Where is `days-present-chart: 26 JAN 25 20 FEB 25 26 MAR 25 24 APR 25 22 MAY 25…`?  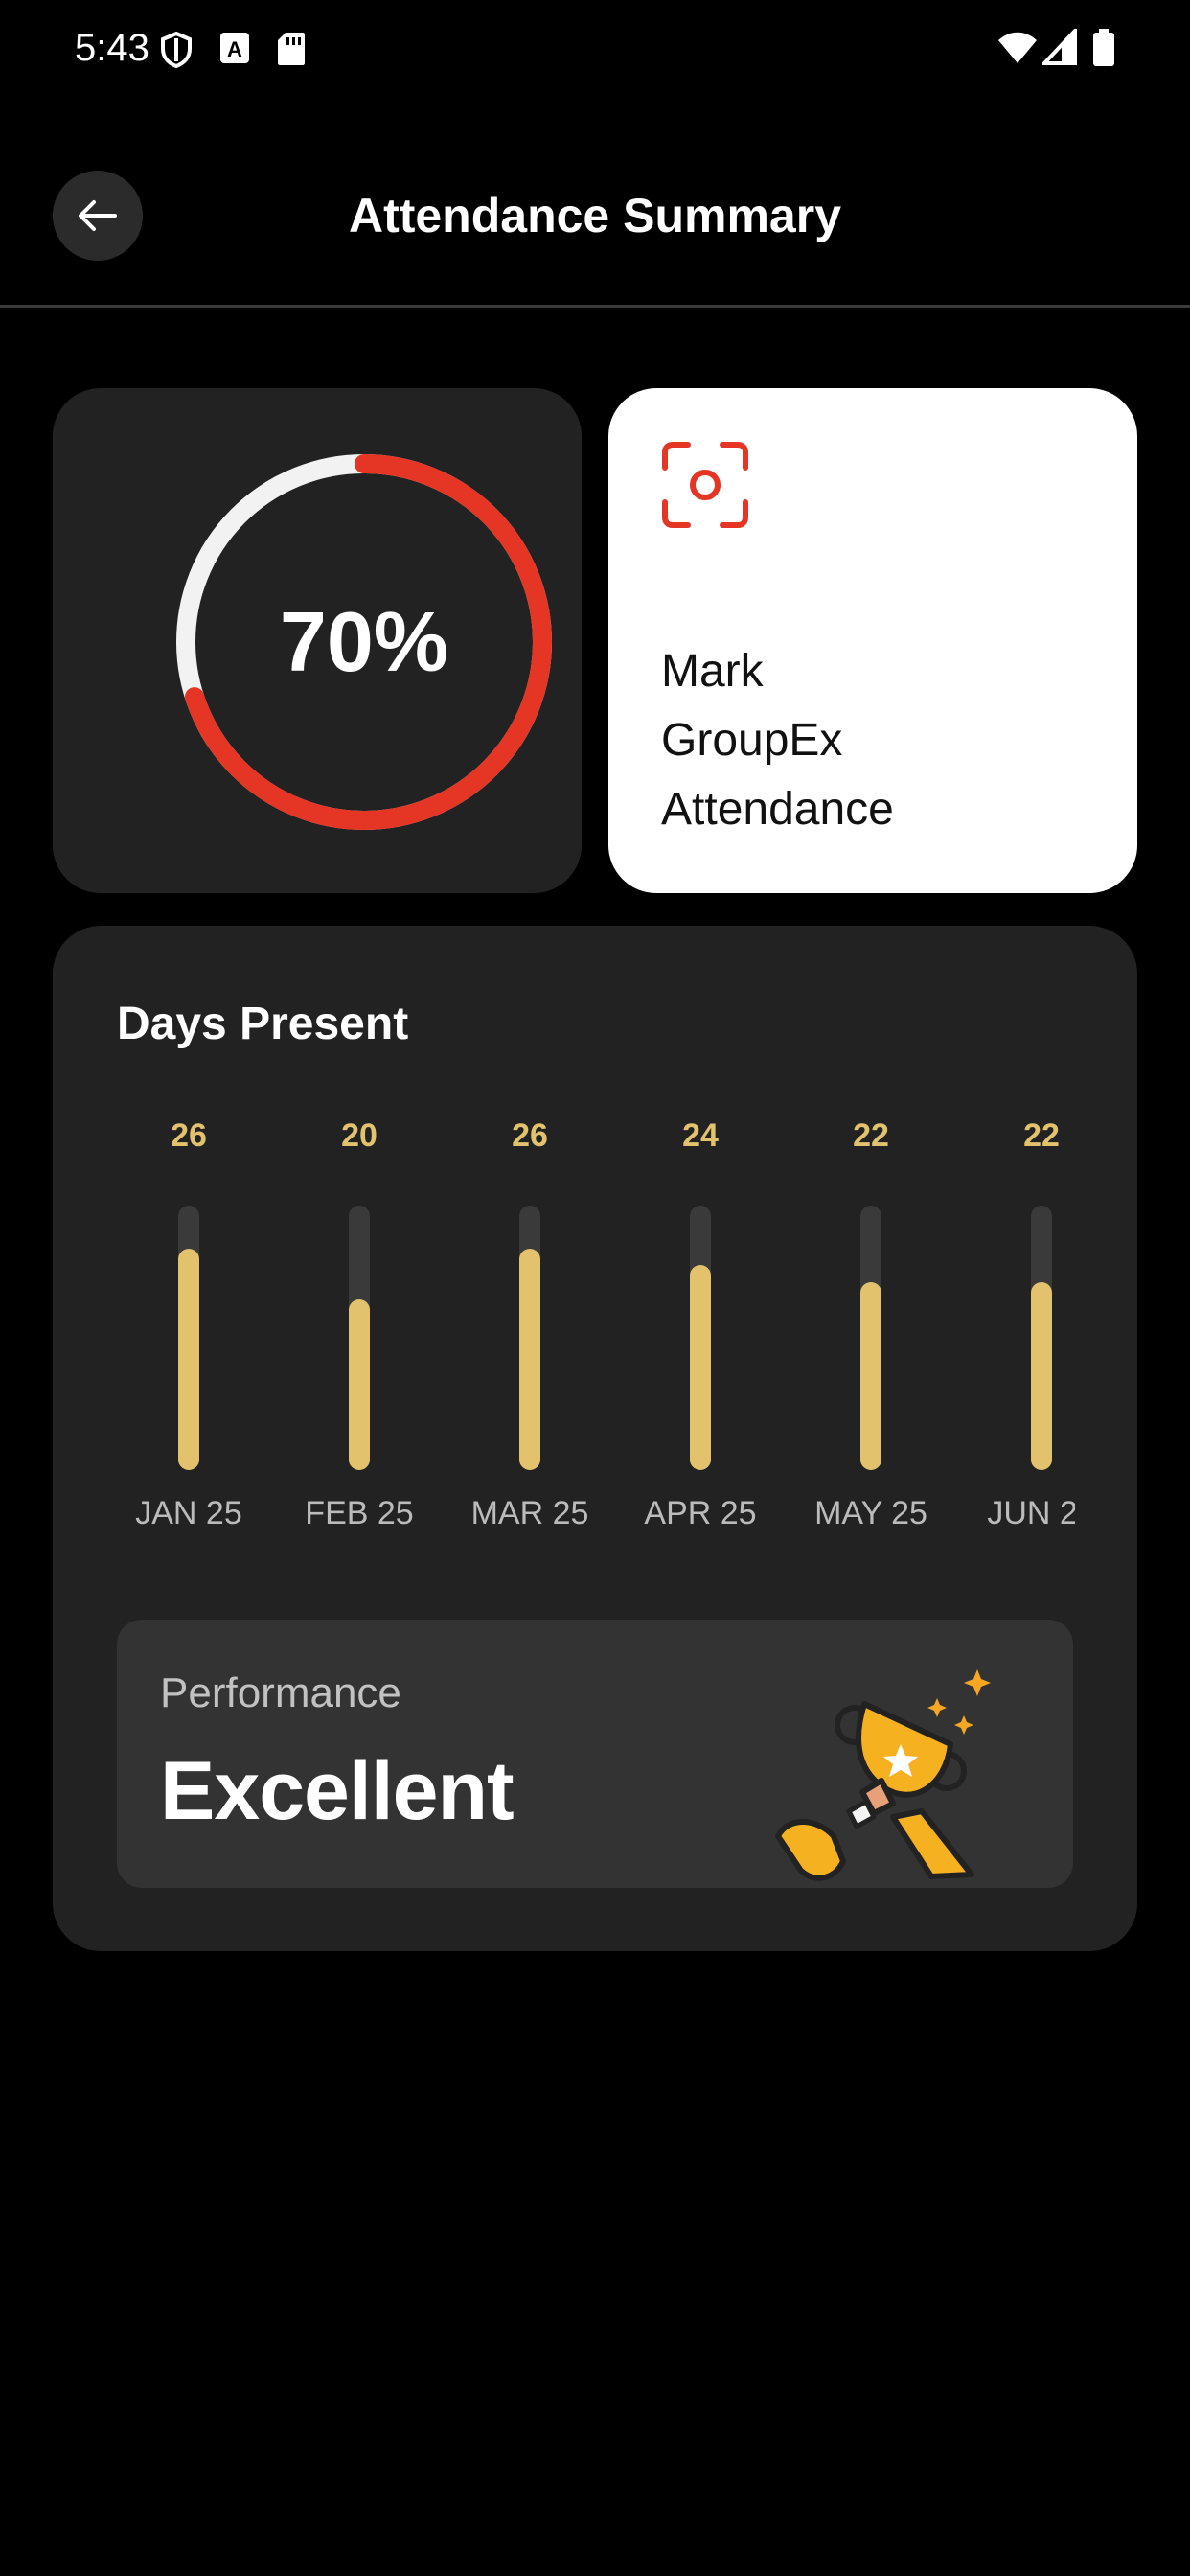 days-present-chart: 26 JAN 25 20 FEB 25 26 MAR 25 24 APR 25 22 MAY 25… is located at coordinates (596, 1328).